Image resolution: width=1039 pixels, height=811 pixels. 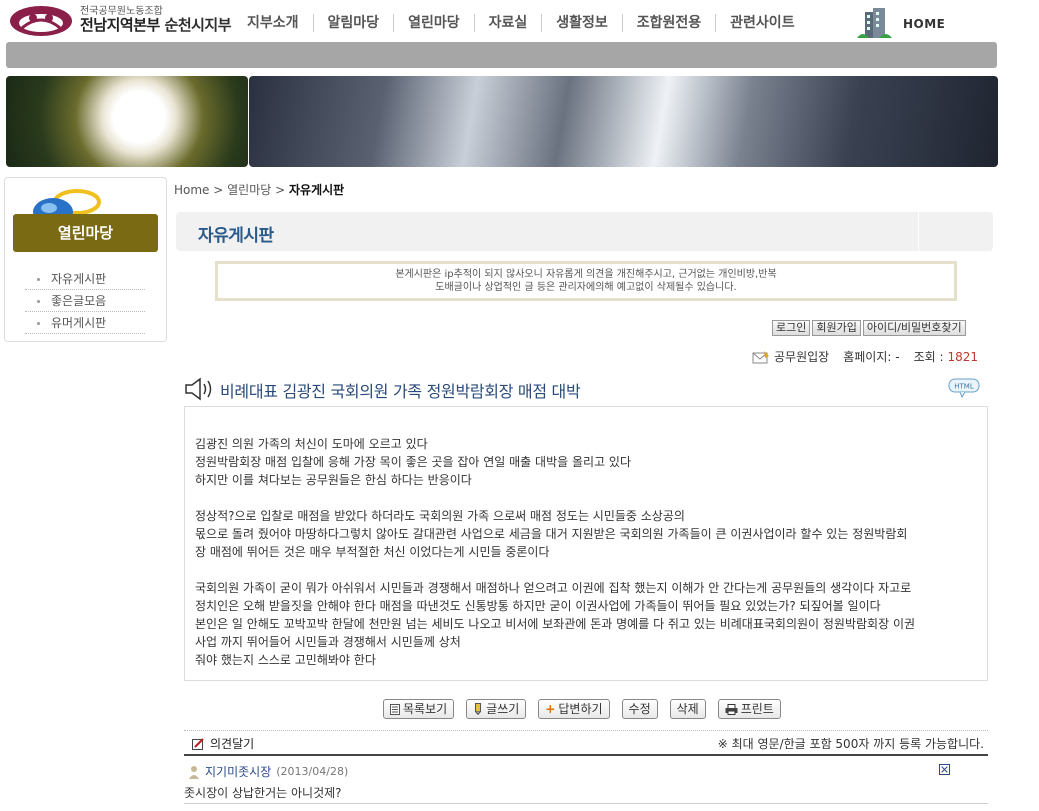 I want to click on signup-button: 회원가입, so click(x=836, y=328).